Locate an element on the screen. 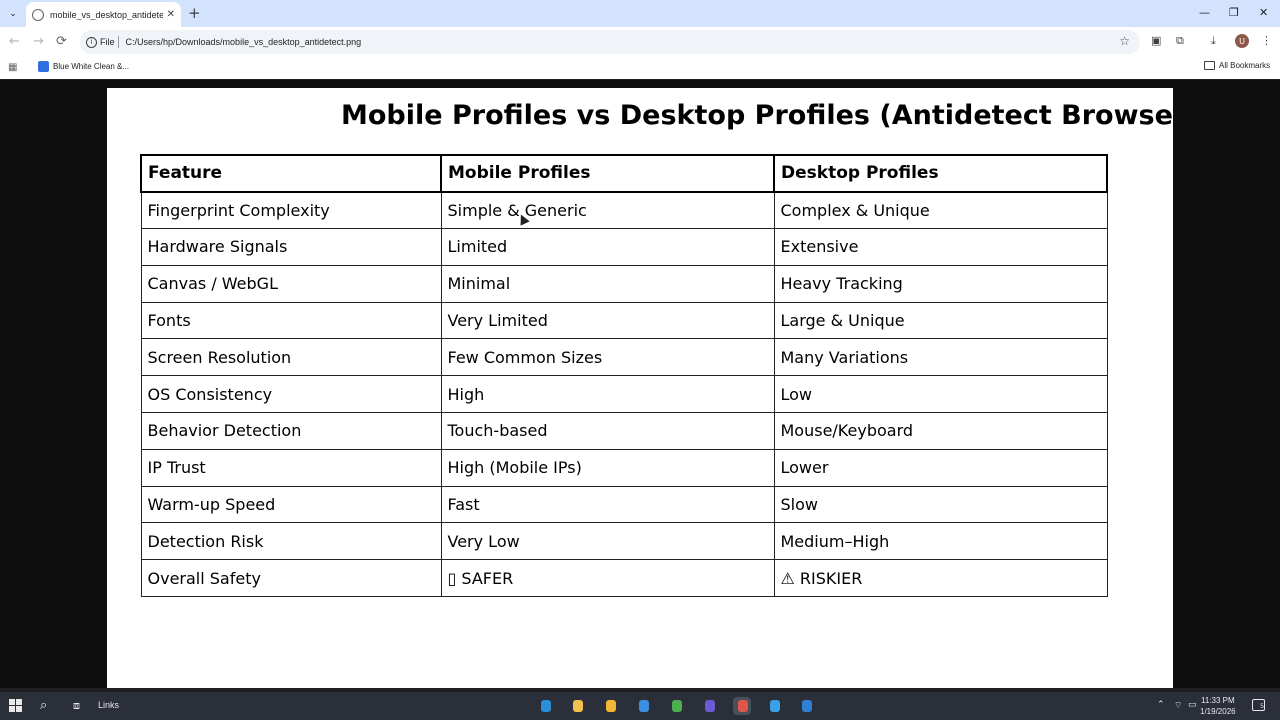  taskbar-app-file-explorer is located at coordinates (577, 706).